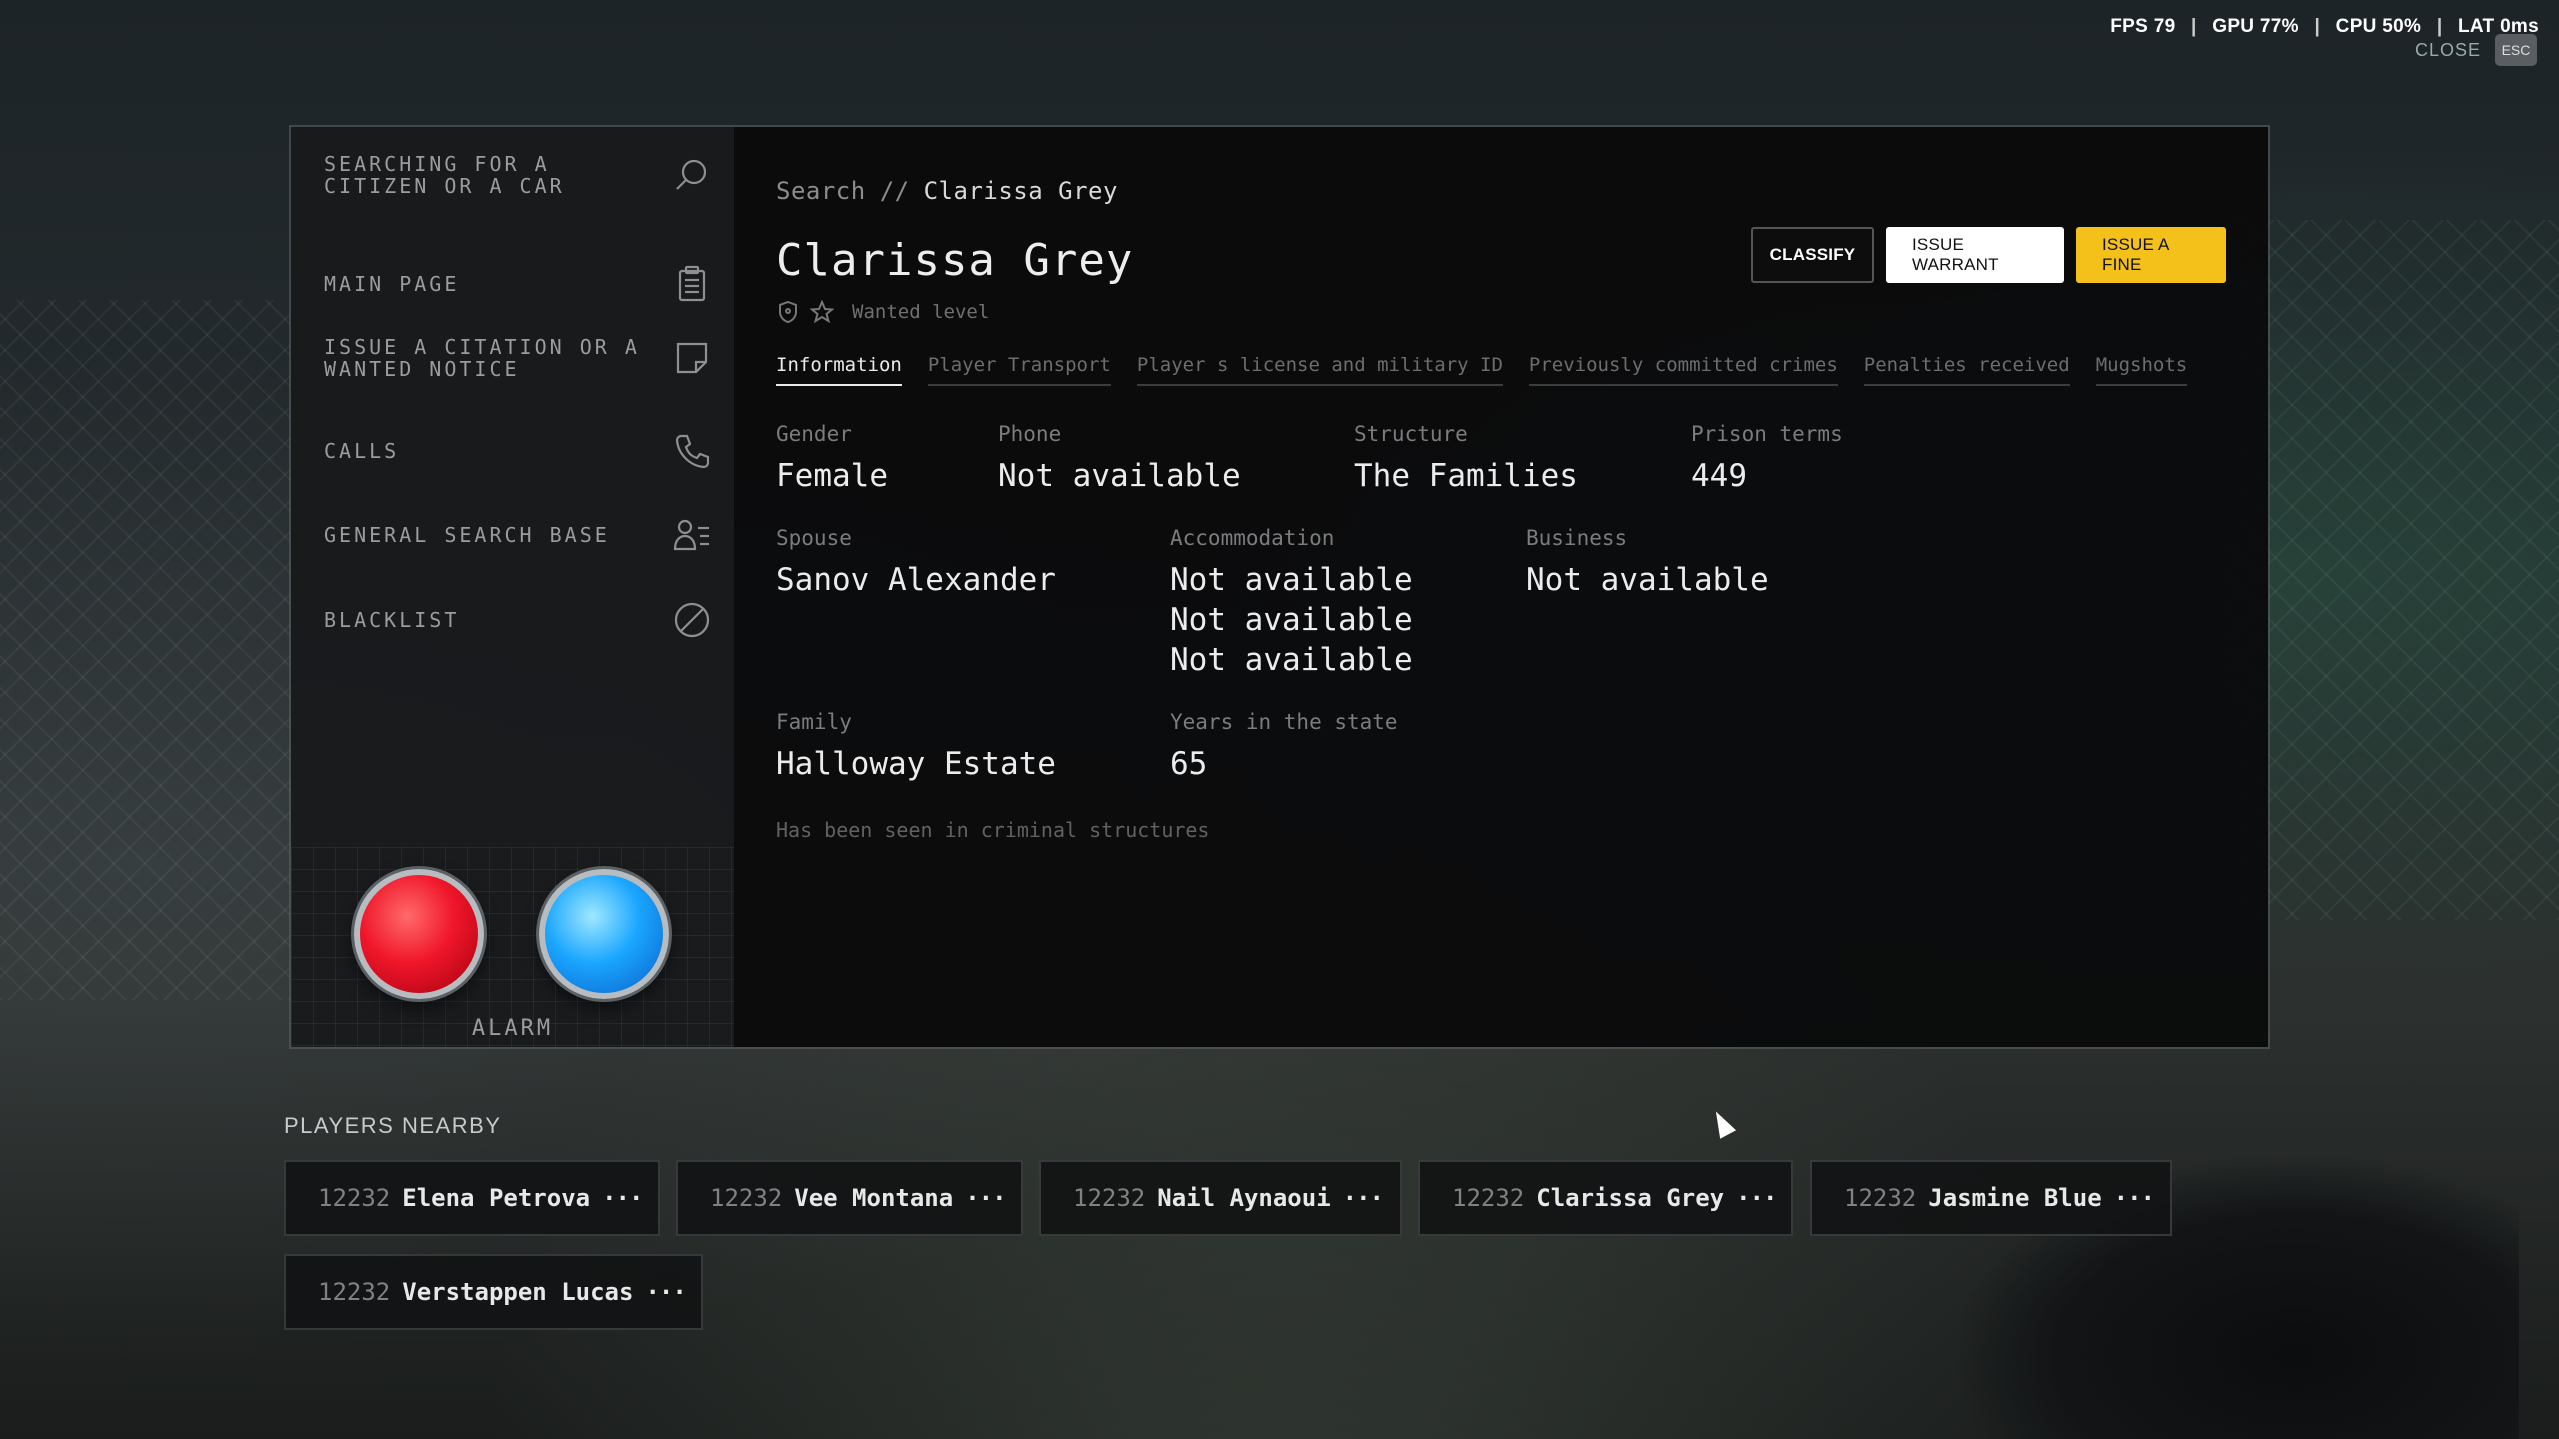 Image resolution: width=2559 pixels, height=1439 pixels. I want to click on blocked-icon, so click(692, 620).